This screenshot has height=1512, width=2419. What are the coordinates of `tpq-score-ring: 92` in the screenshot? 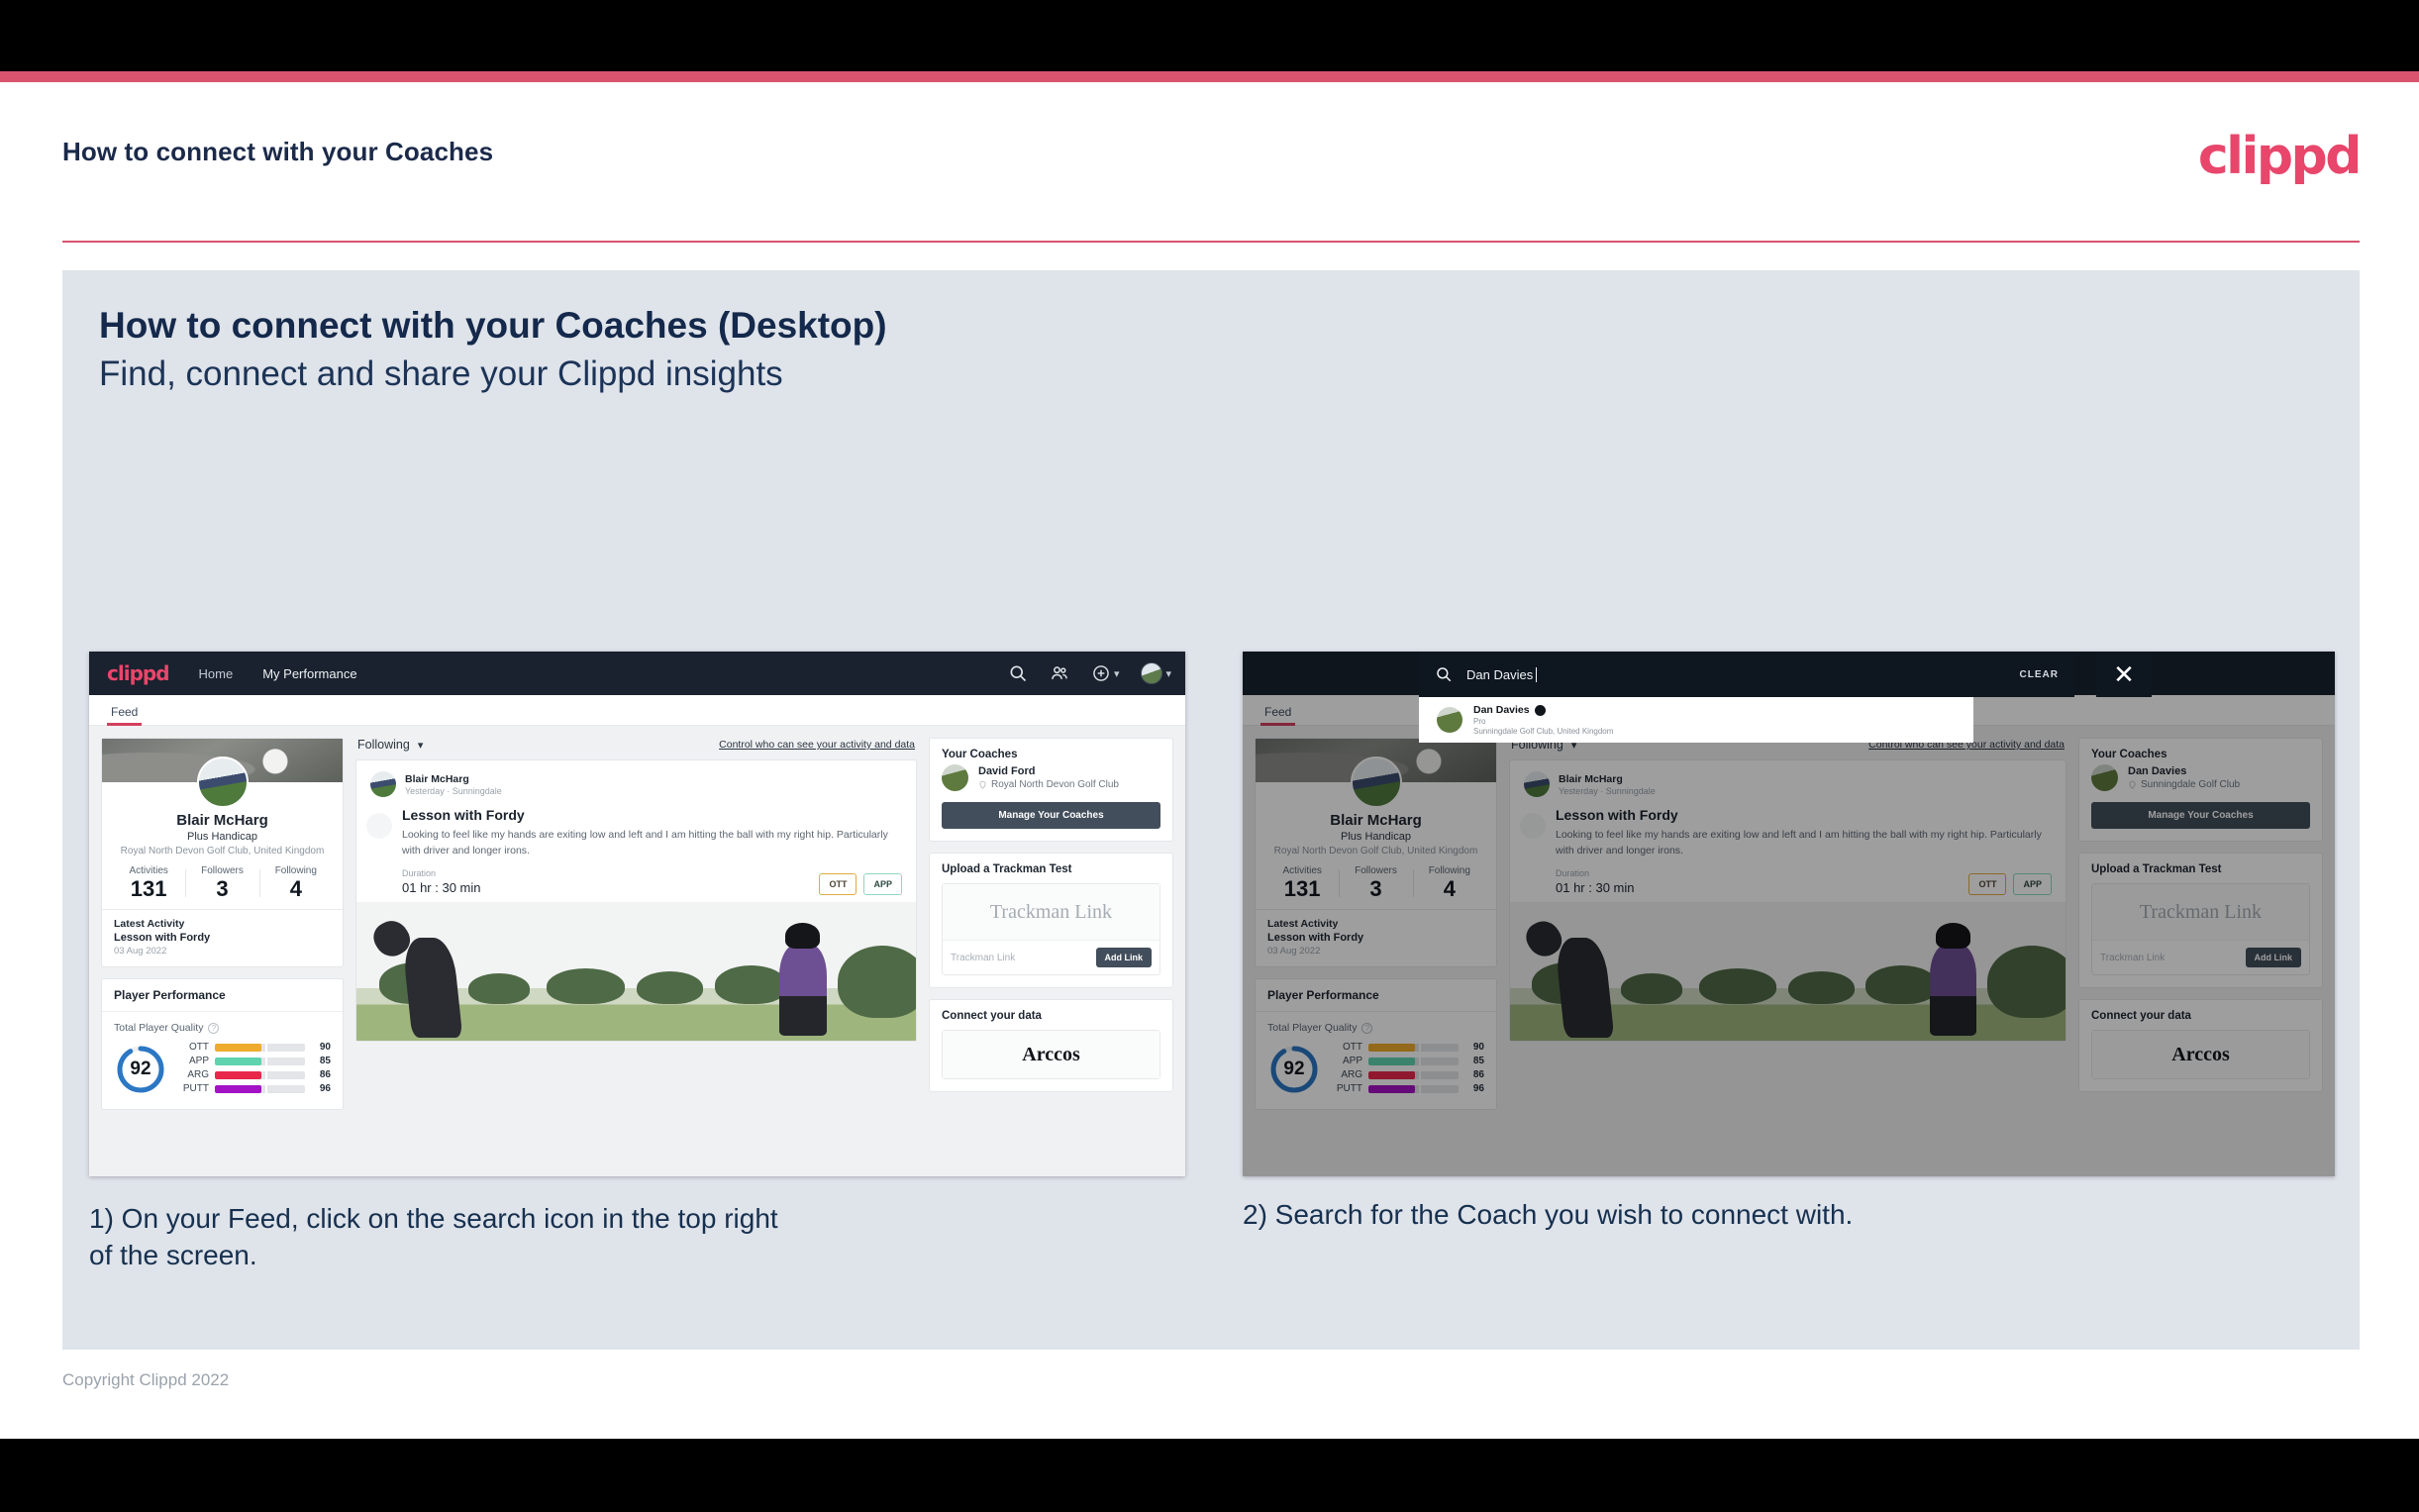 It's located at (1294, 1069).